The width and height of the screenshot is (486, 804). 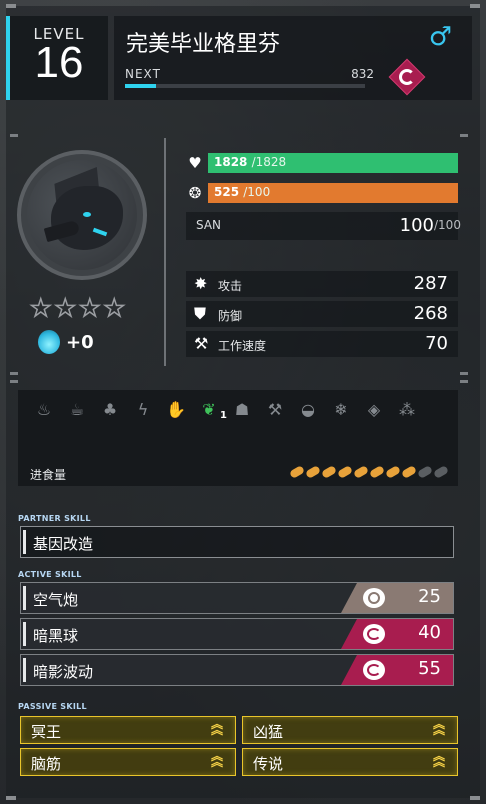 What do you see at coordinates (429, 596) in the screenshot?
I see `skill-power-value: 25` at bounding box center [429, 596].